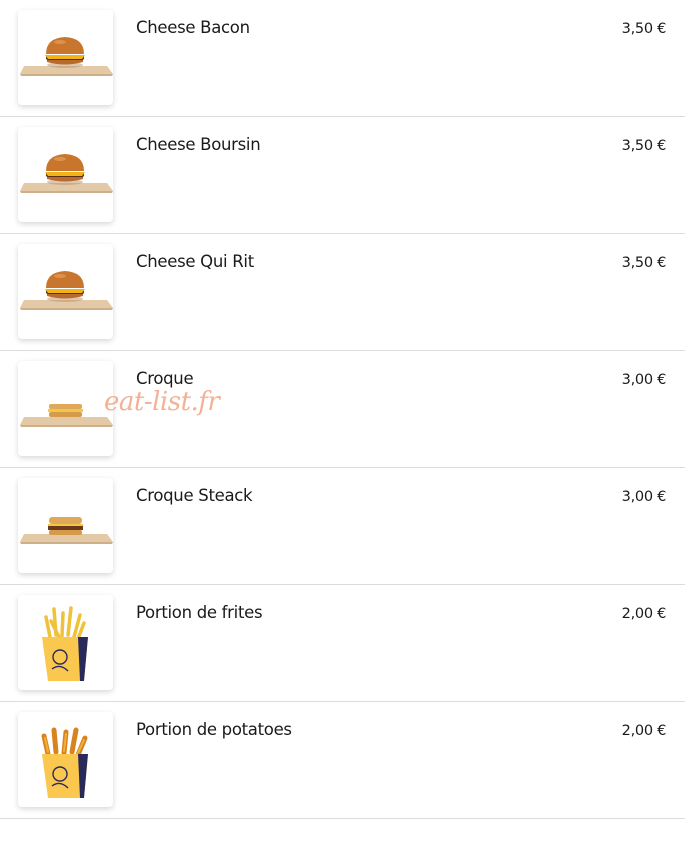 This screenshot has height=855, width=685. I want to click on item-name: Portion de potatoes, so click(214, 729).